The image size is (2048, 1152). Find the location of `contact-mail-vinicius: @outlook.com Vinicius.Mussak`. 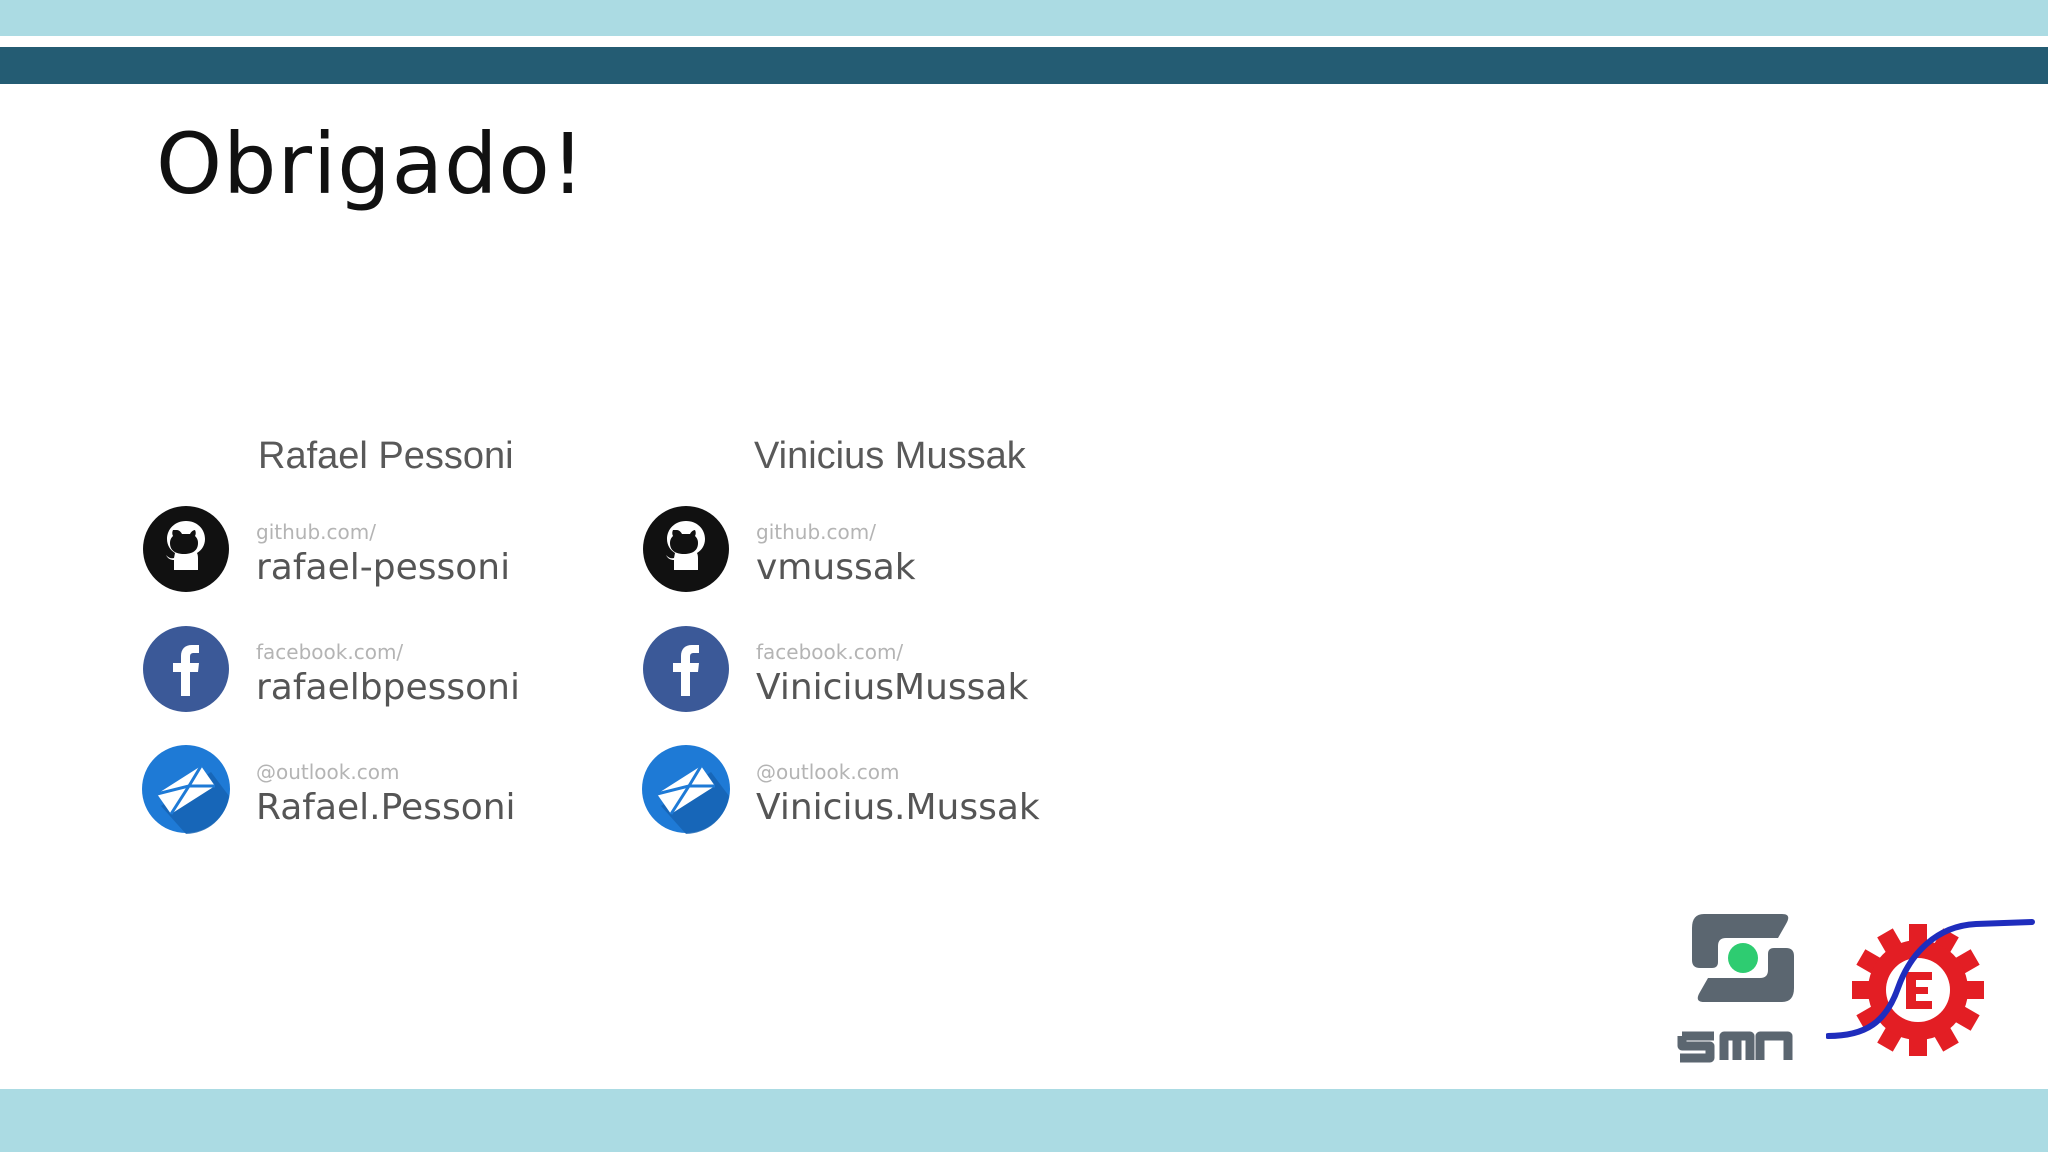

contact-mail-vinicius: @outlook.com Vinicius.Mussak is located at coordinates (891, 794).